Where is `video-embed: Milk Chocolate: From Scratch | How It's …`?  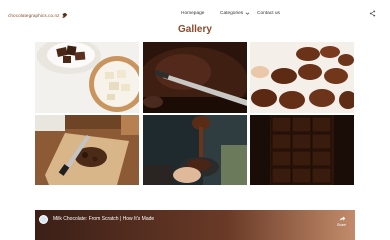 video-embed: Milk Chocolate: From Scratch | How It's … is located at coordinates (195, 225).